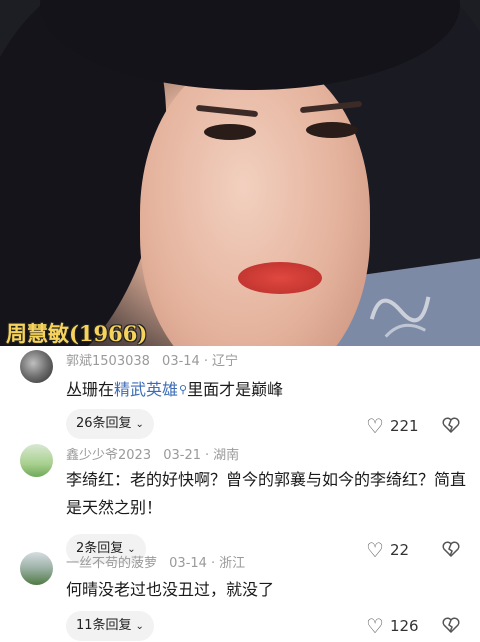  Describe the element at coordinates (111, 563) in the screenshot. I see `username: 一丝不苟的菠萝` at that location.